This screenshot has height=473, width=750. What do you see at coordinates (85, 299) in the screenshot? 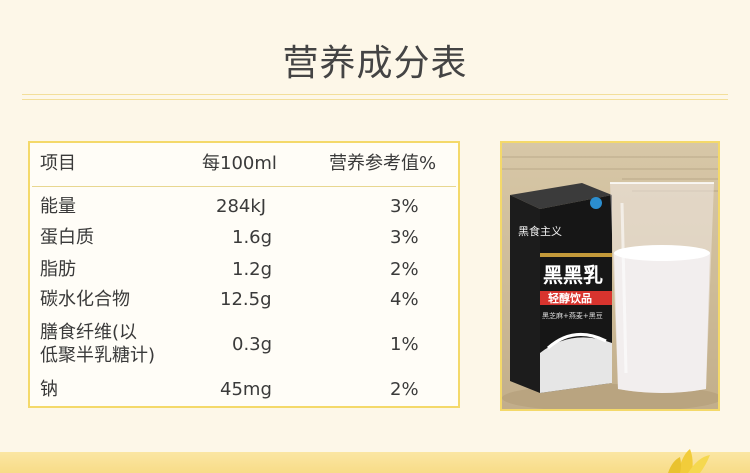
I see `row-carbohydrate-item: 碳水化合物` at bounding box center [85, 299].